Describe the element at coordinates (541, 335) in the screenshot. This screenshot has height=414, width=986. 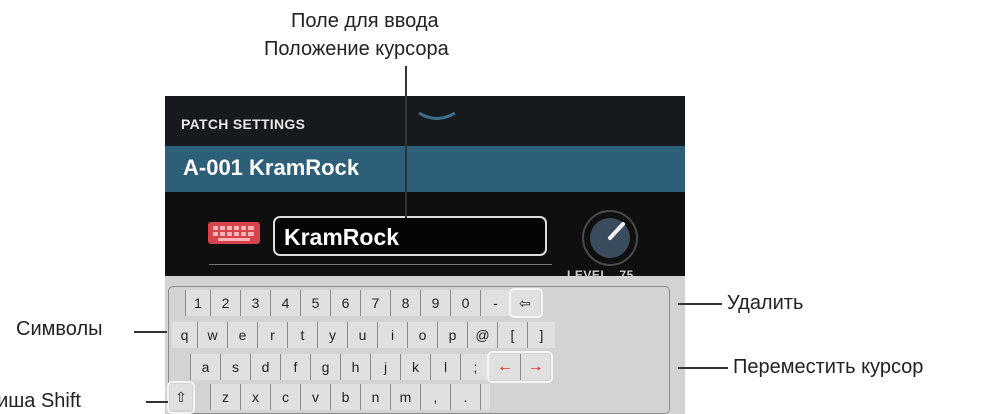
I see `key-right-bracket: ]` at that location.